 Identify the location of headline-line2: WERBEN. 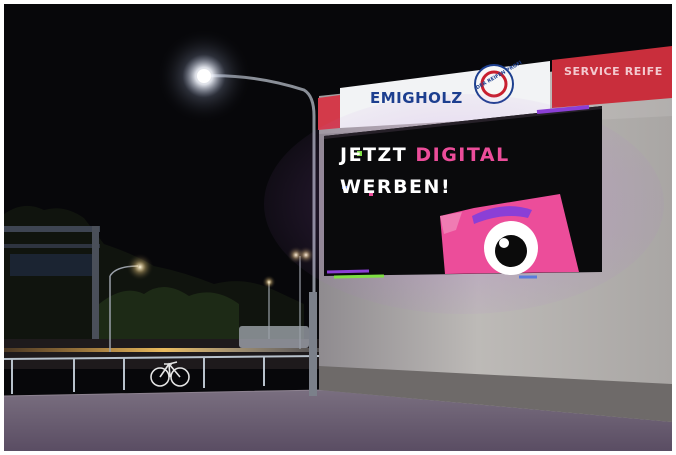
(390, 187).